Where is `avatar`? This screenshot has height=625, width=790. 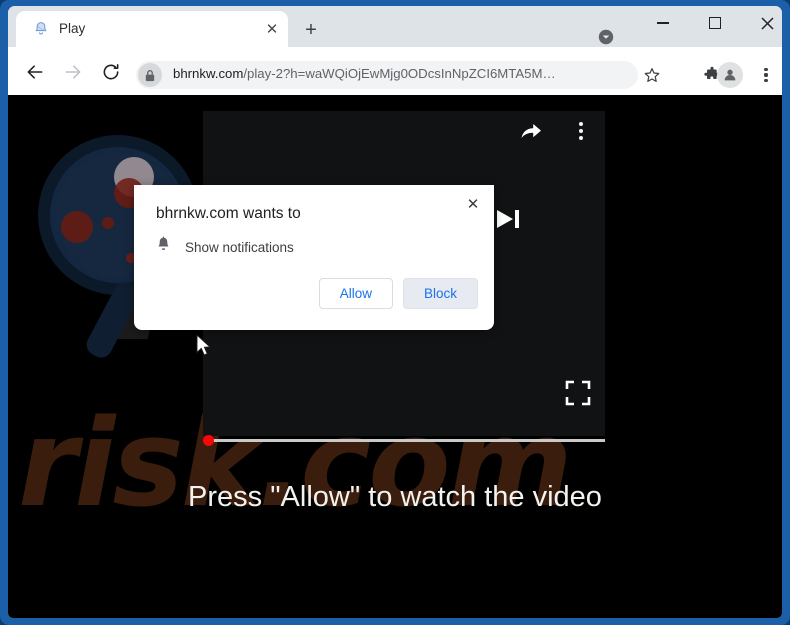
avatar is located at coordinates (730, 75).